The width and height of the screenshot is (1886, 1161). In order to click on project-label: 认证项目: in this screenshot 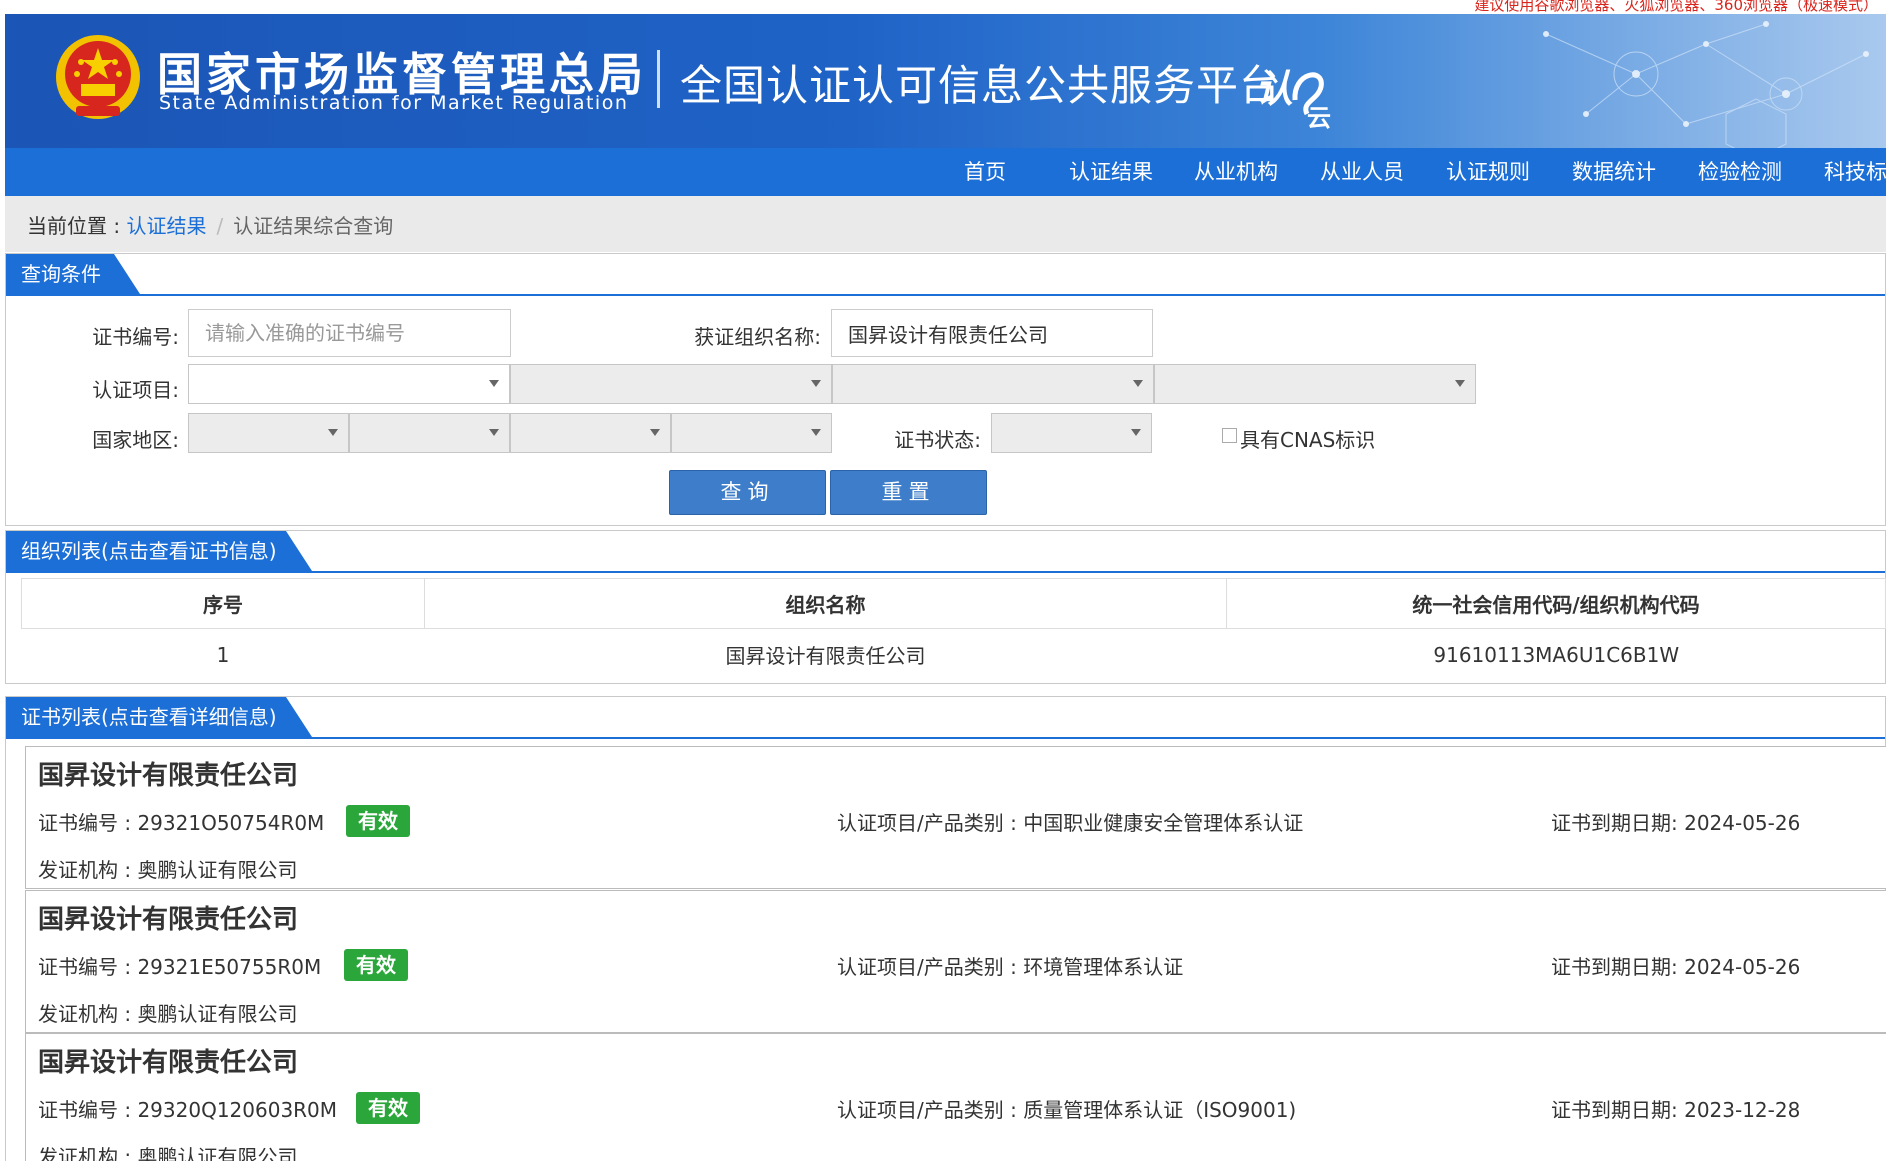, I will do `click(135, 390)`.